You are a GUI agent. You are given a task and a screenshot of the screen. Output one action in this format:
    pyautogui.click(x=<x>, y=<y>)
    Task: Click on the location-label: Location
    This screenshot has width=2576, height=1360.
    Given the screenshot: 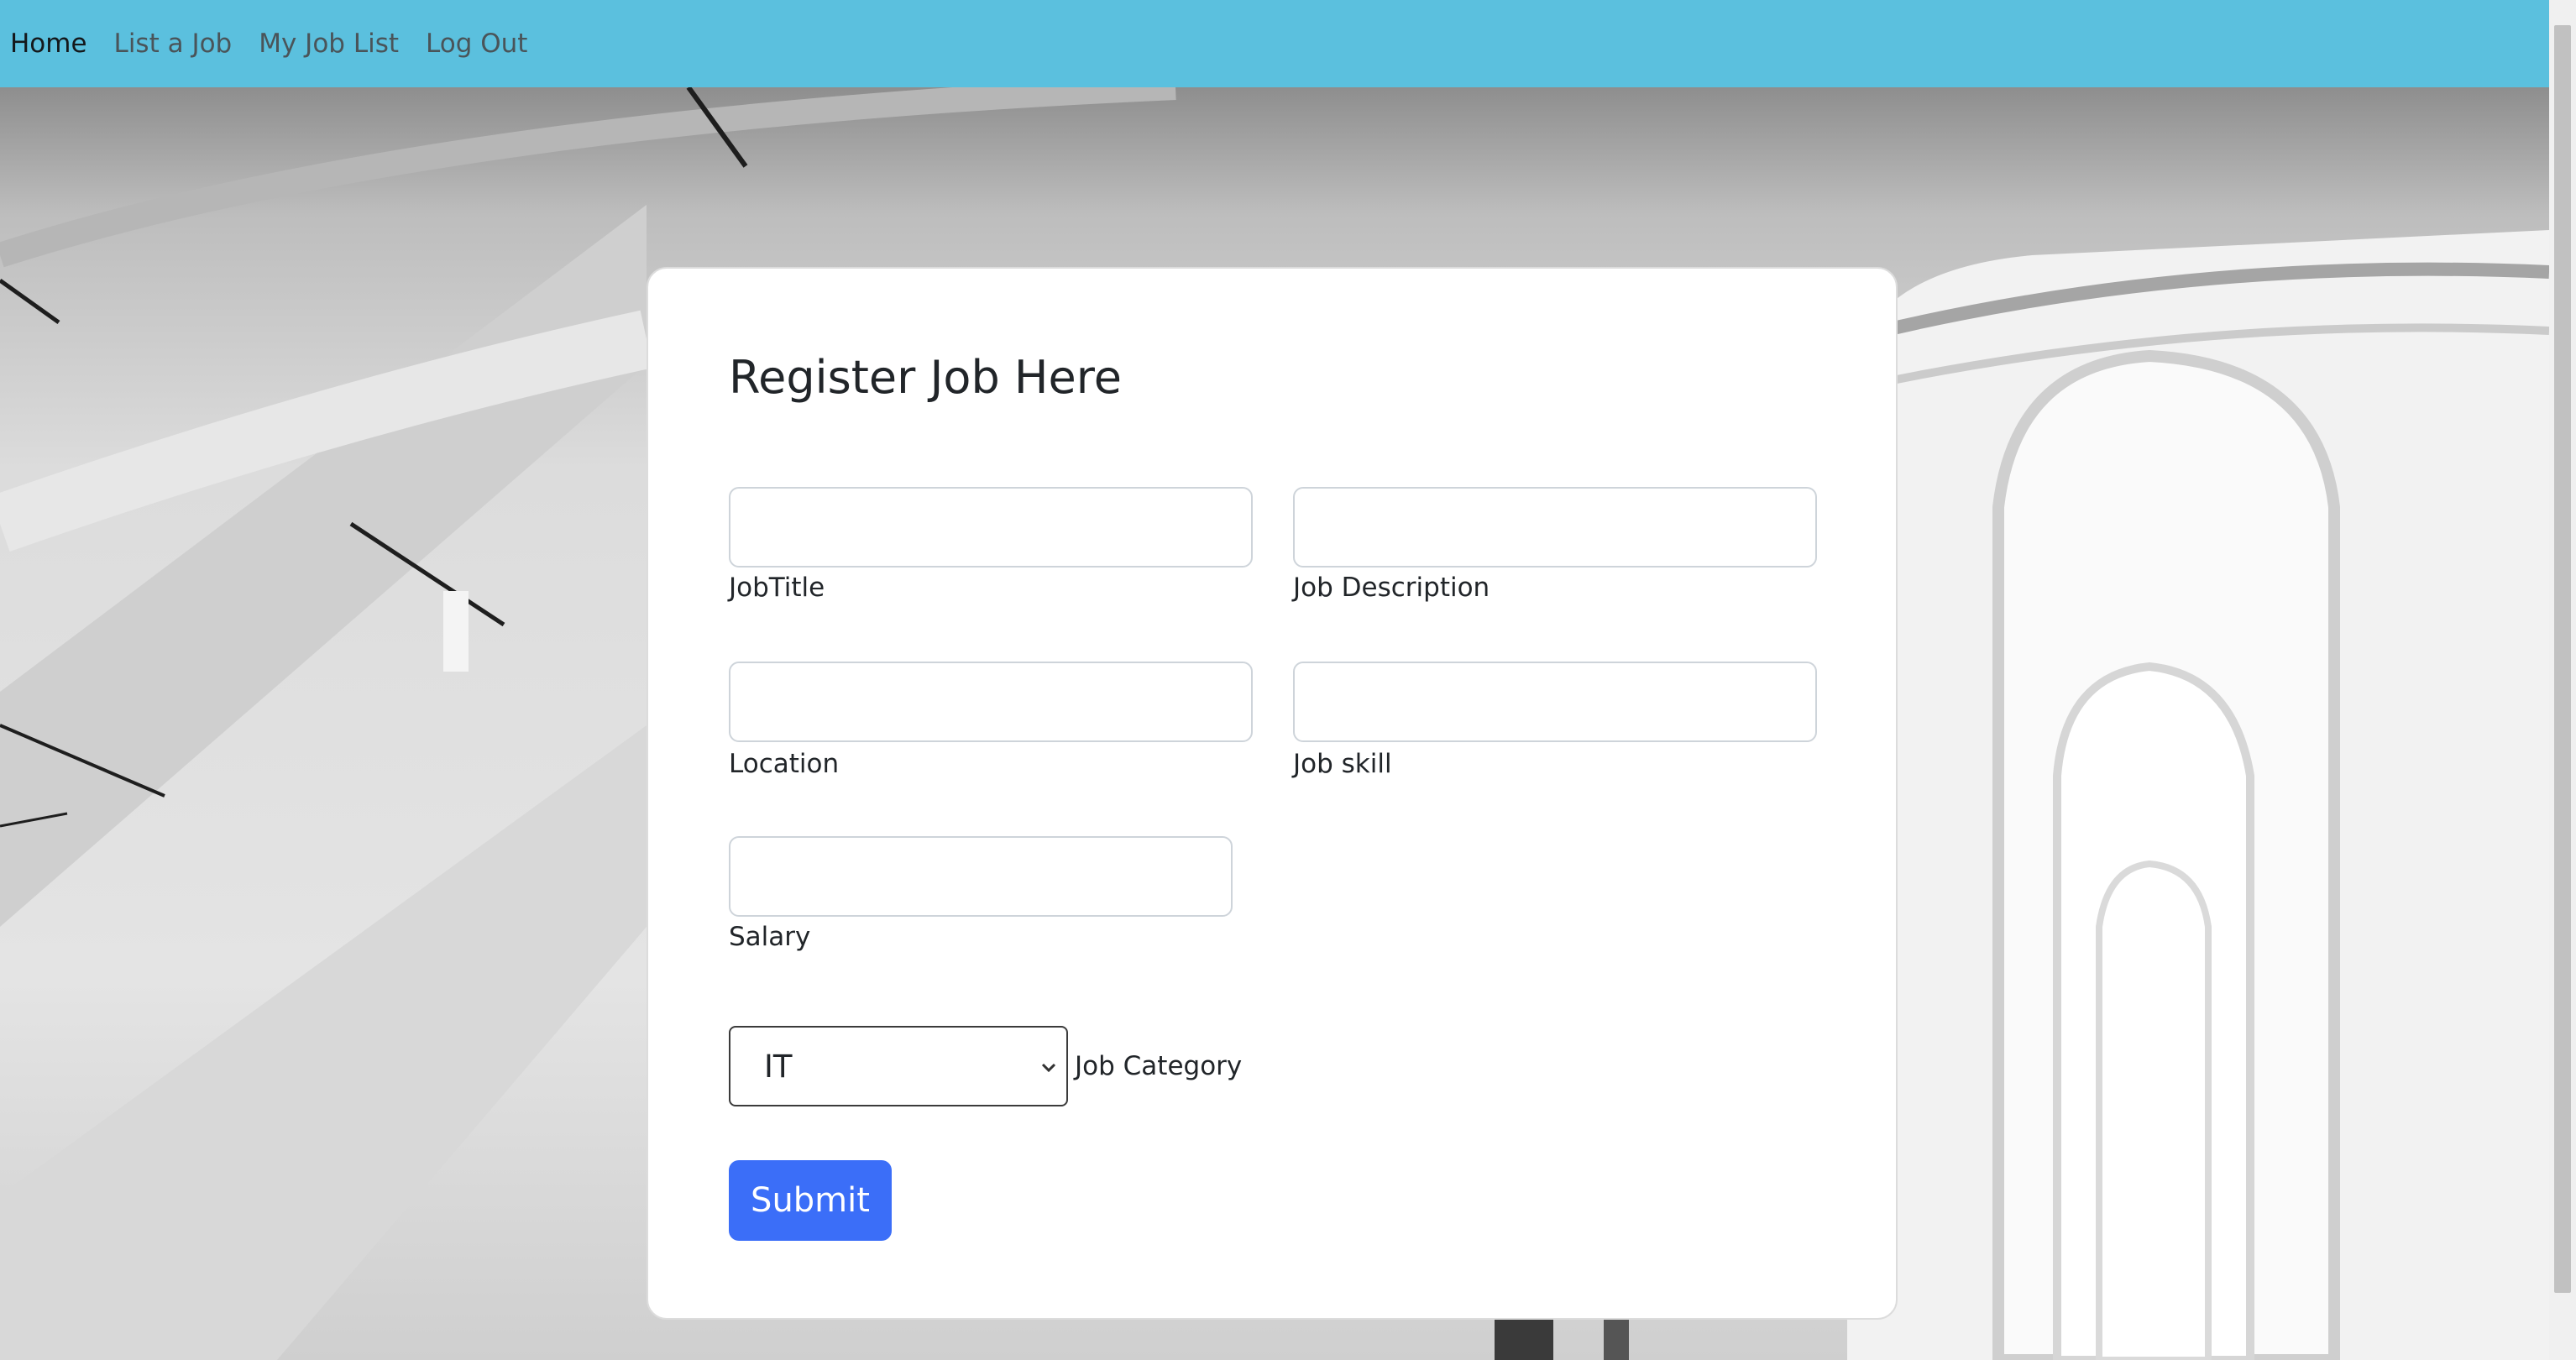 What is the action you would take?
    pyautogui.click(x=784, y=764)
    